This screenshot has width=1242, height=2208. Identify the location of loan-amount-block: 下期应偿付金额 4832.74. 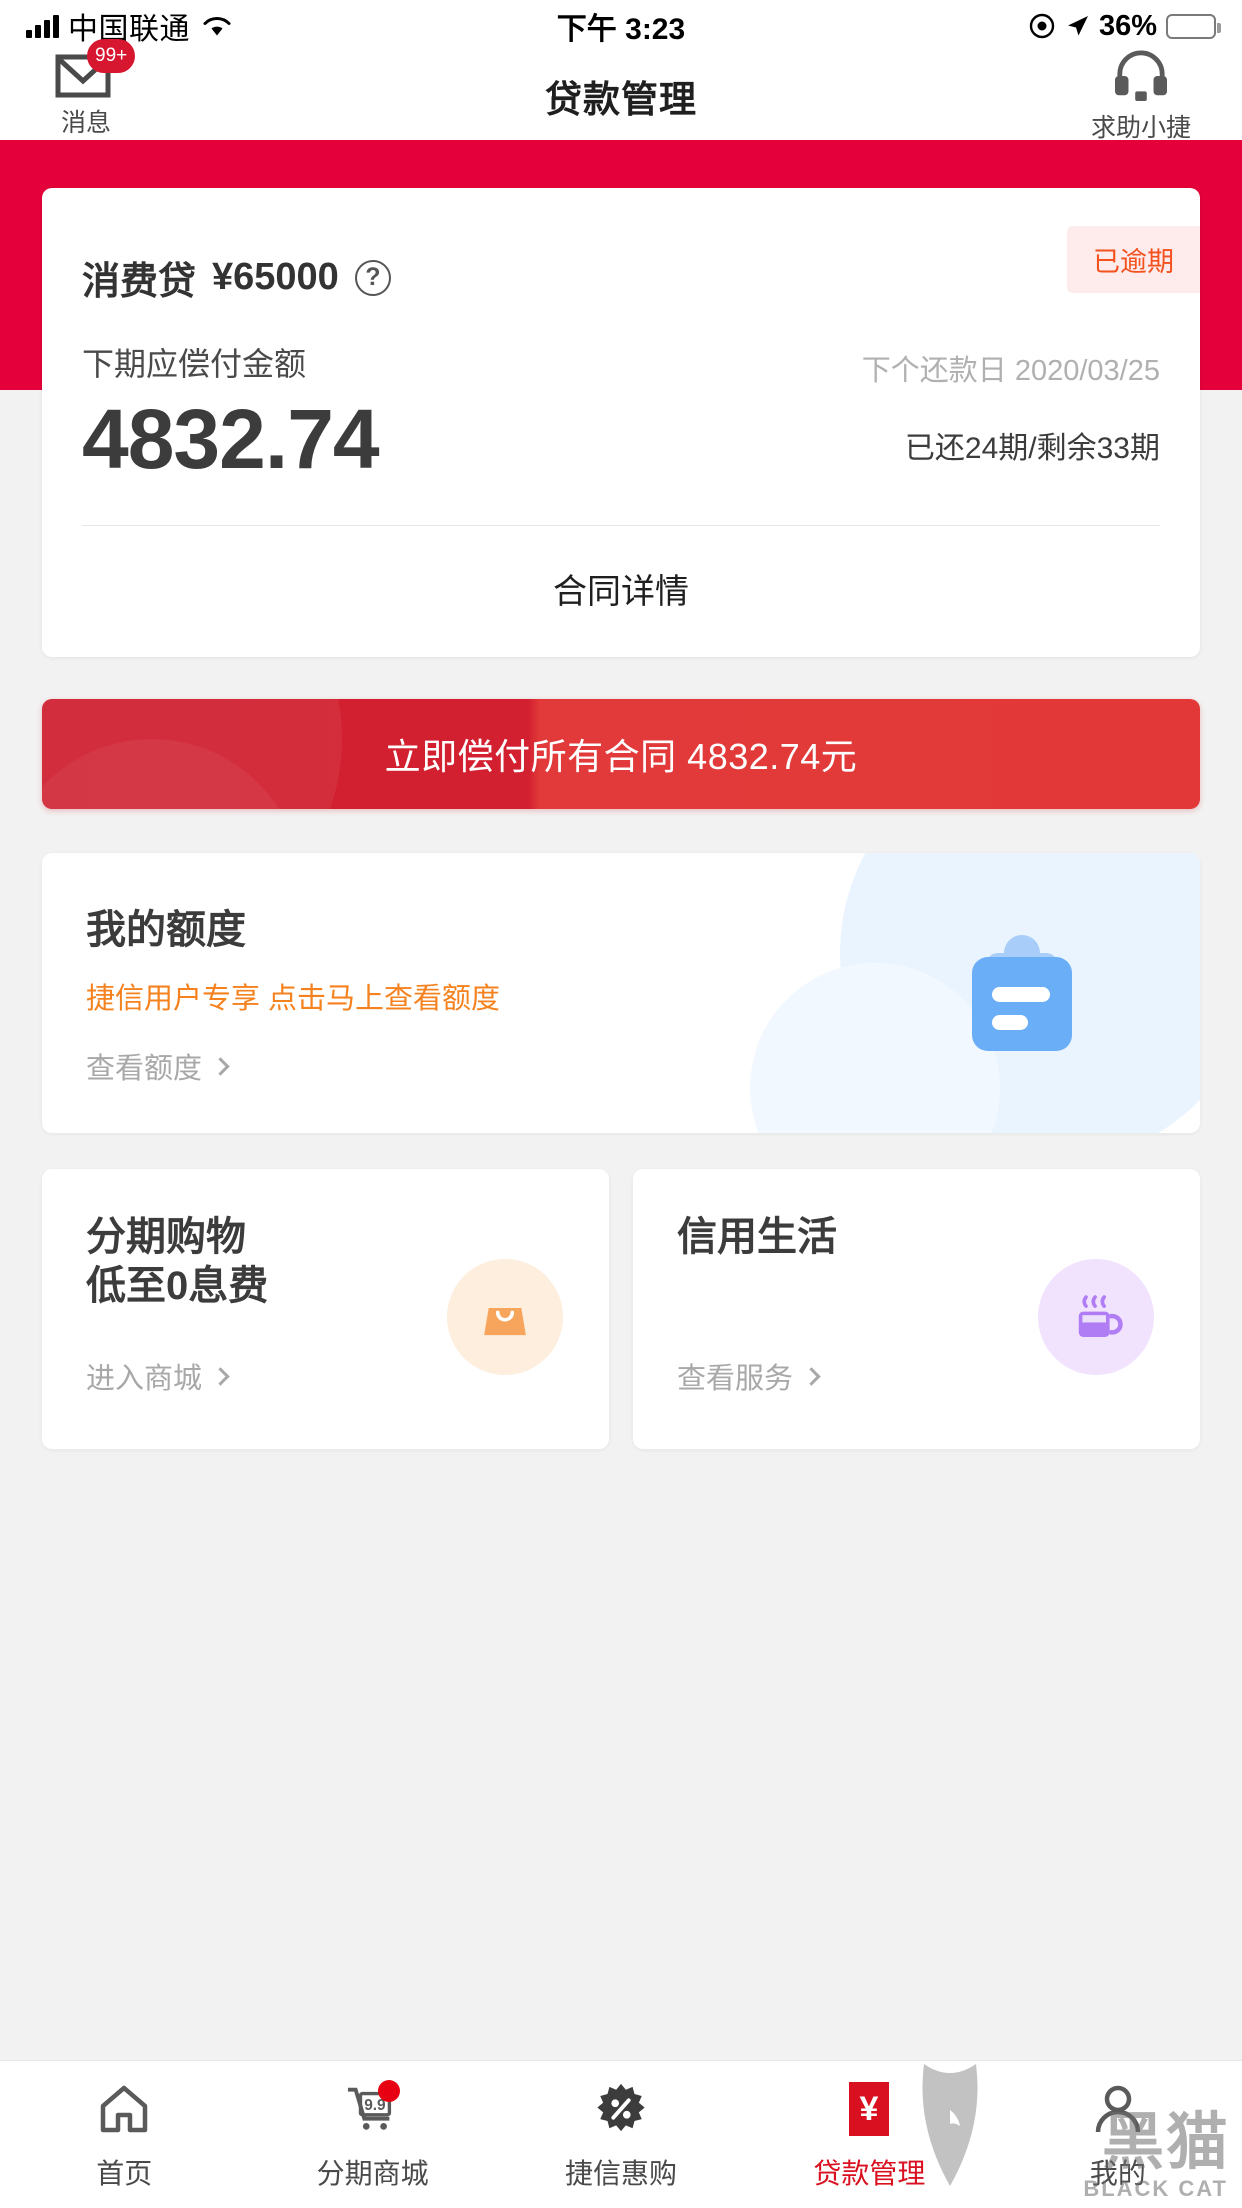
(231, 412).